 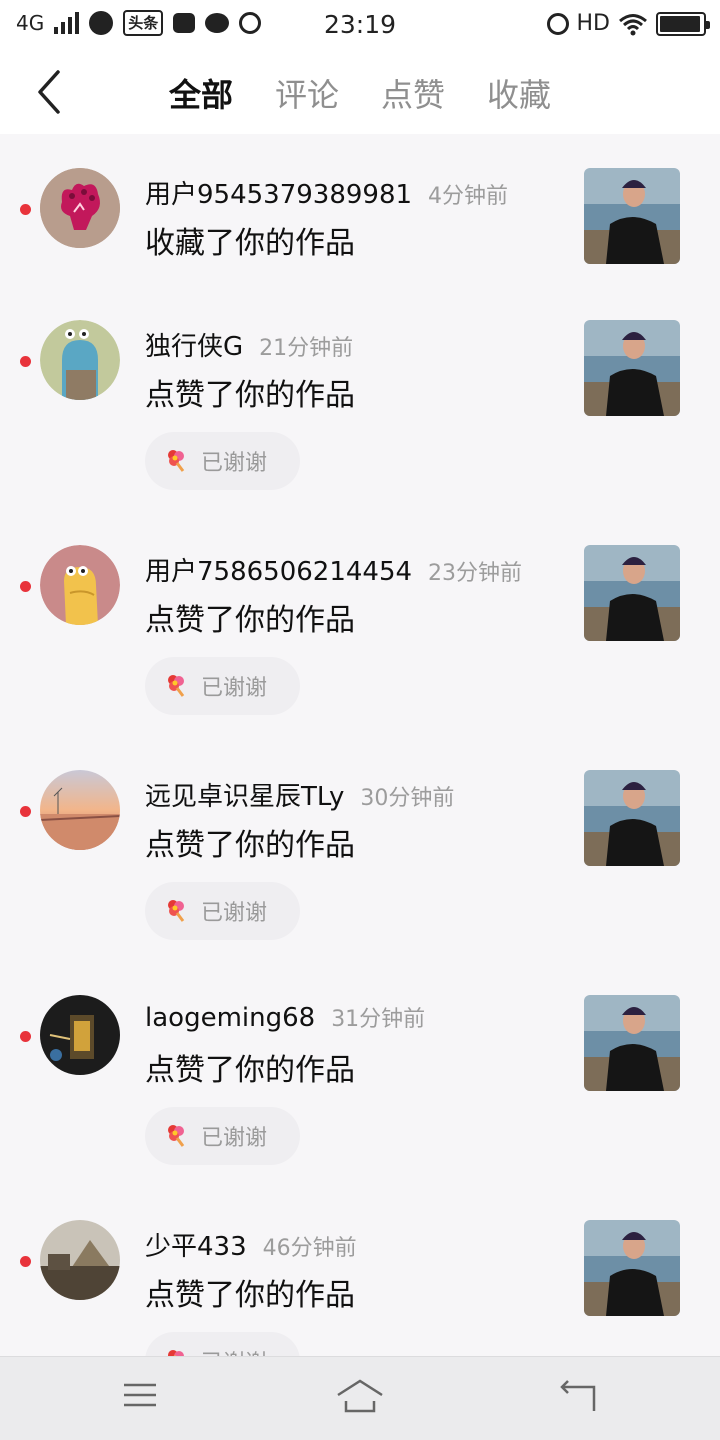 What do you see at coordinates (306, 348) in the screenshot?
I see `timestamp: 21分钟前` at bounding box center [306, 348].